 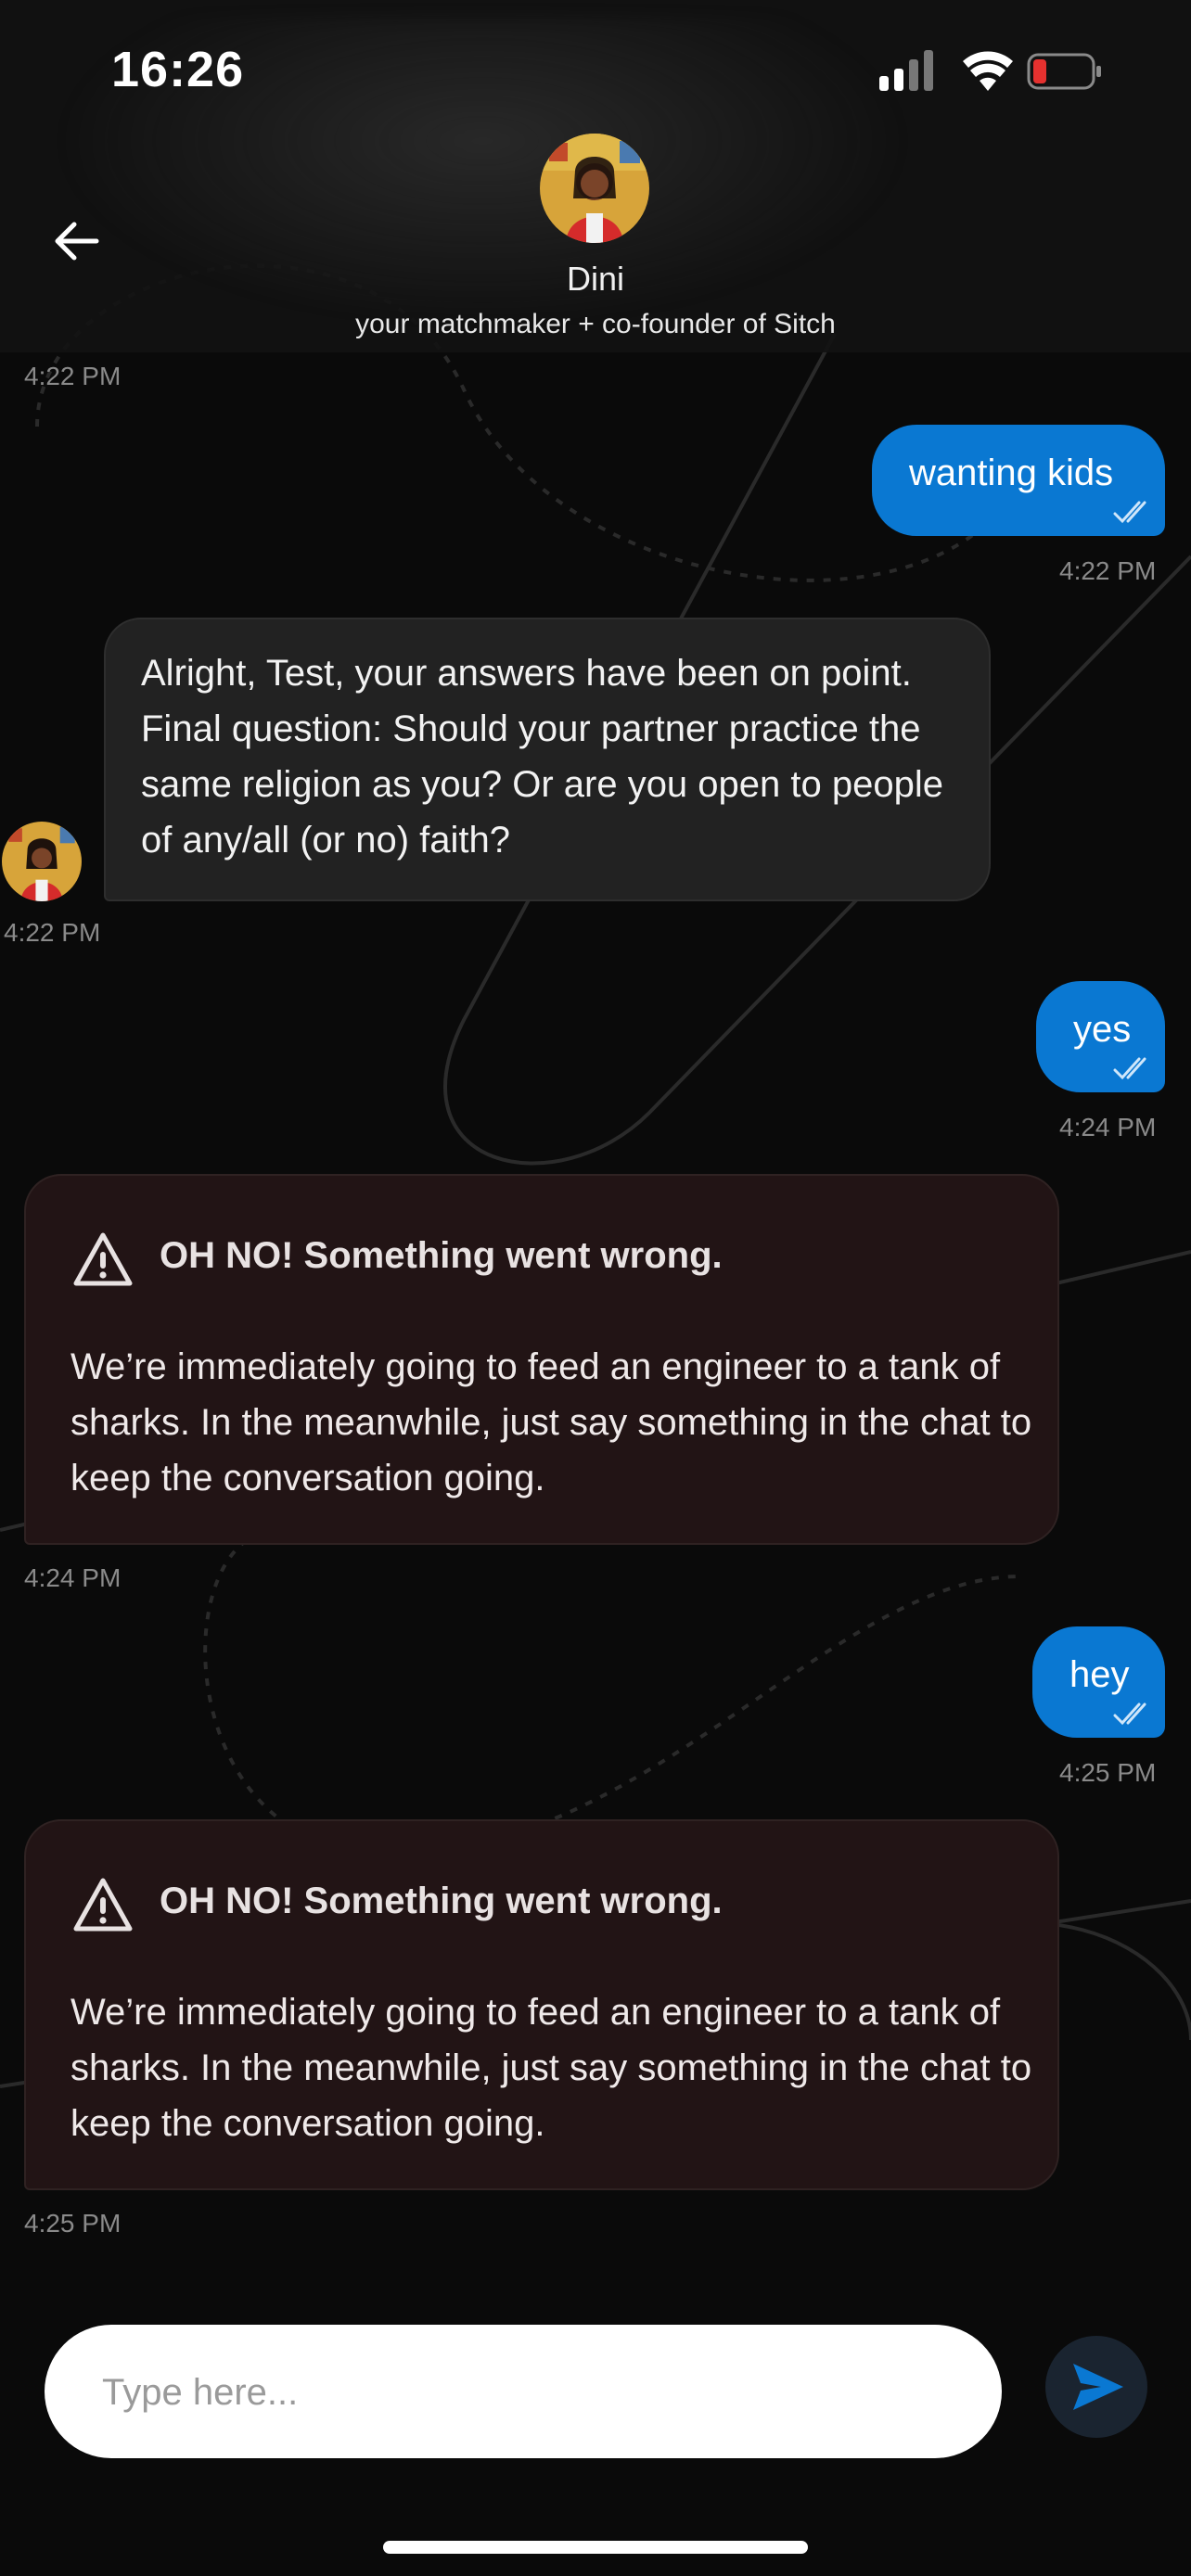 I want to click on sender-avatar, so click(x=42, y=861).